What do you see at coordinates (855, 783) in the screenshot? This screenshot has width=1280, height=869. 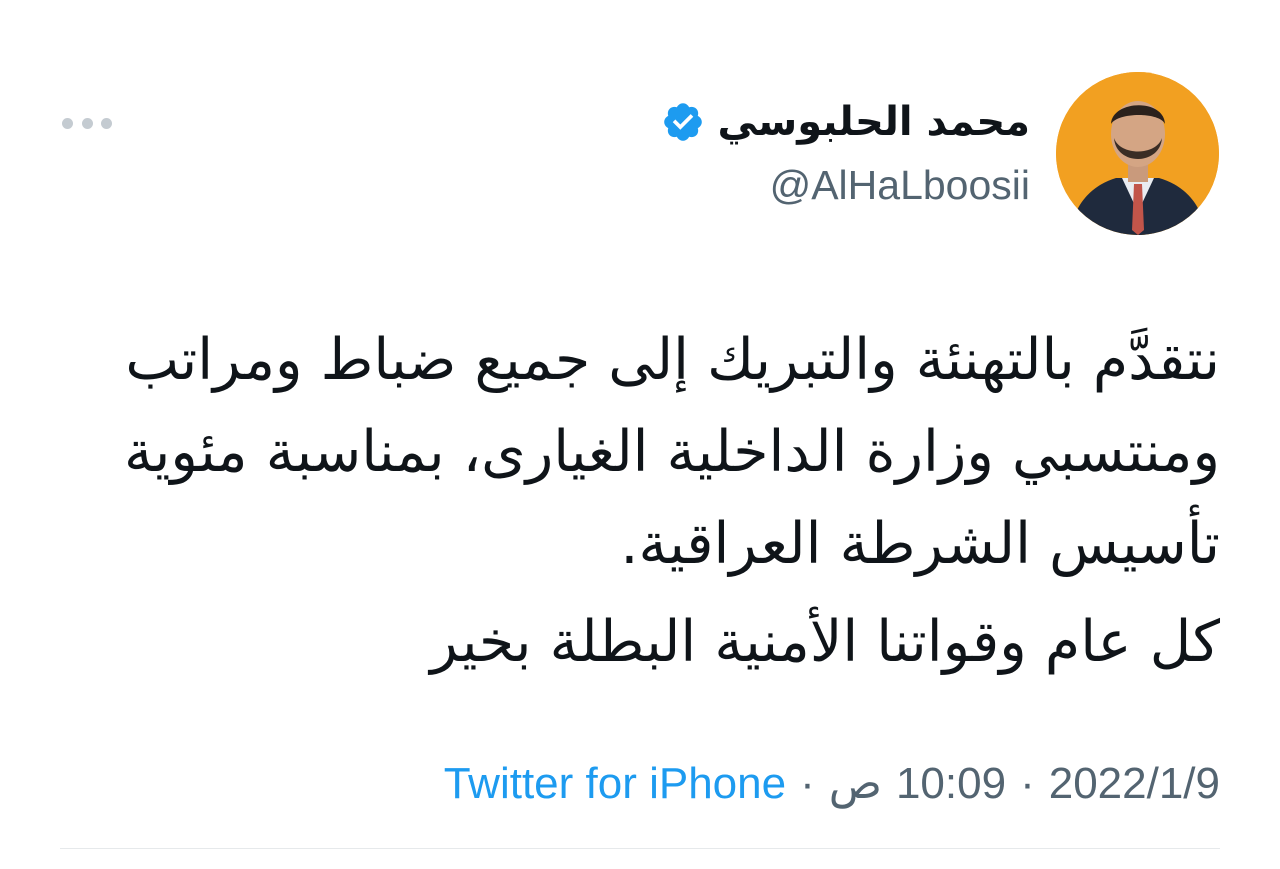 I see `tweet-time-period: ص` at bounding box center [855, 783].